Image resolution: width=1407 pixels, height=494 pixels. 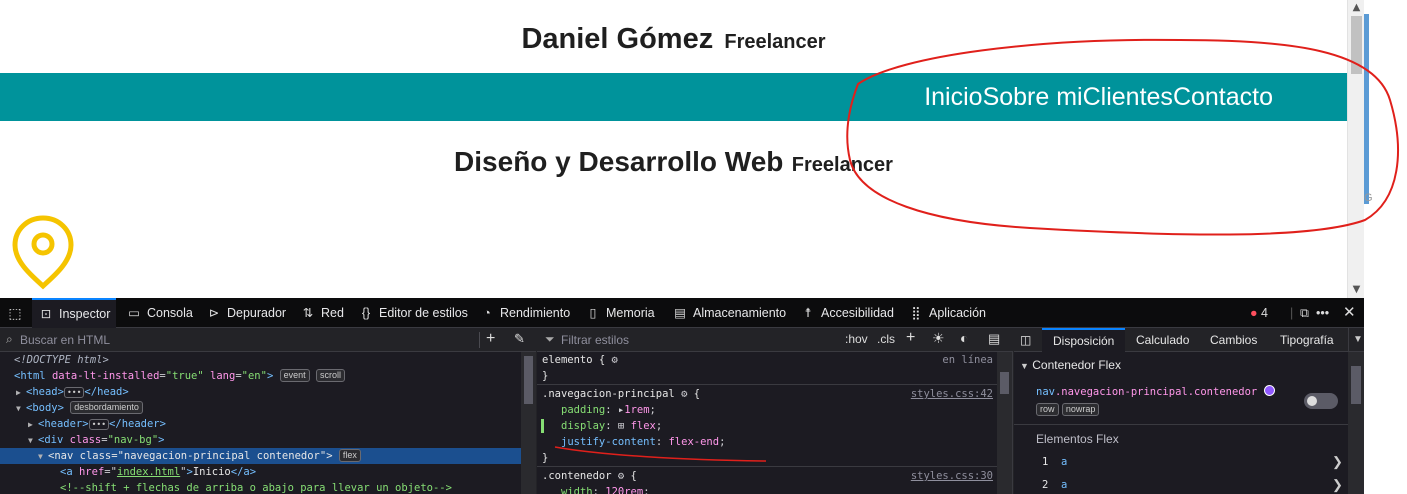 I want to click on scroll-down-arrow-icon: ▼, so click(x=1356, y=290).